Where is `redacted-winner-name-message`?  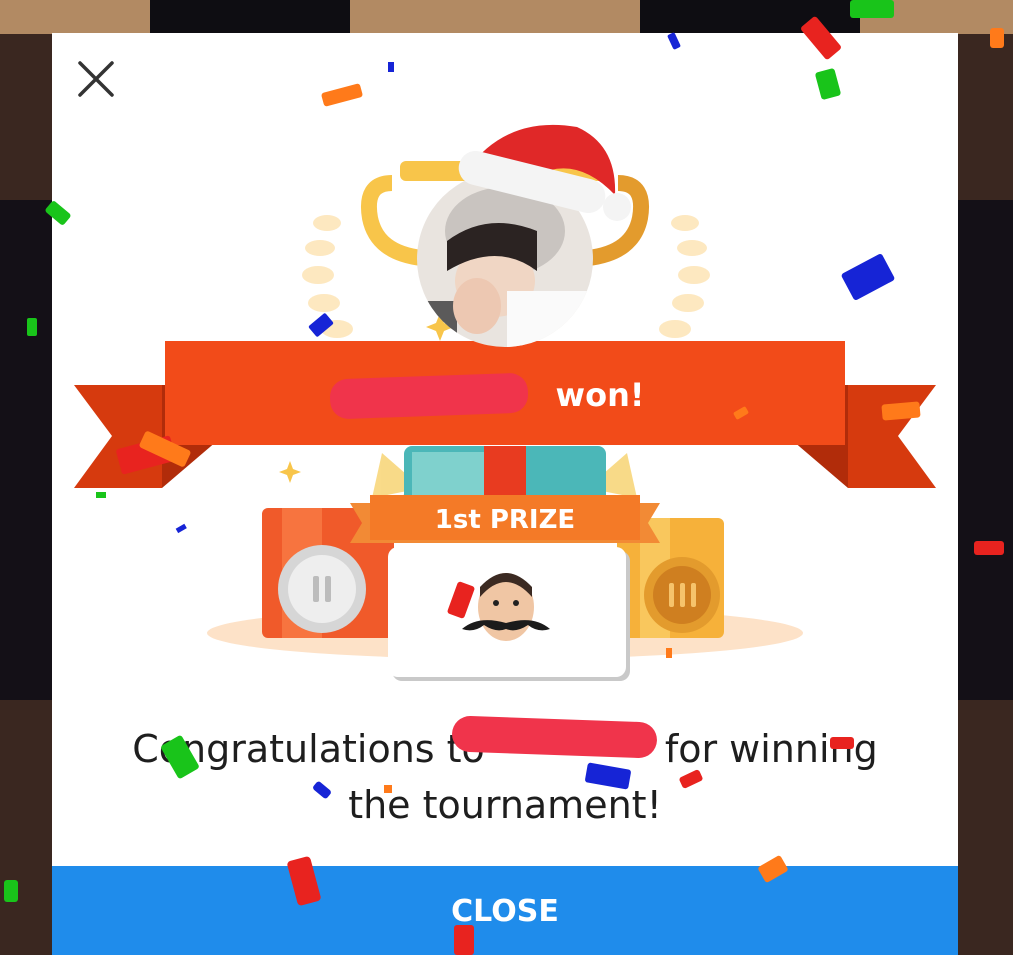
redacted-winner-name-message is located at coordinates (554, 737).